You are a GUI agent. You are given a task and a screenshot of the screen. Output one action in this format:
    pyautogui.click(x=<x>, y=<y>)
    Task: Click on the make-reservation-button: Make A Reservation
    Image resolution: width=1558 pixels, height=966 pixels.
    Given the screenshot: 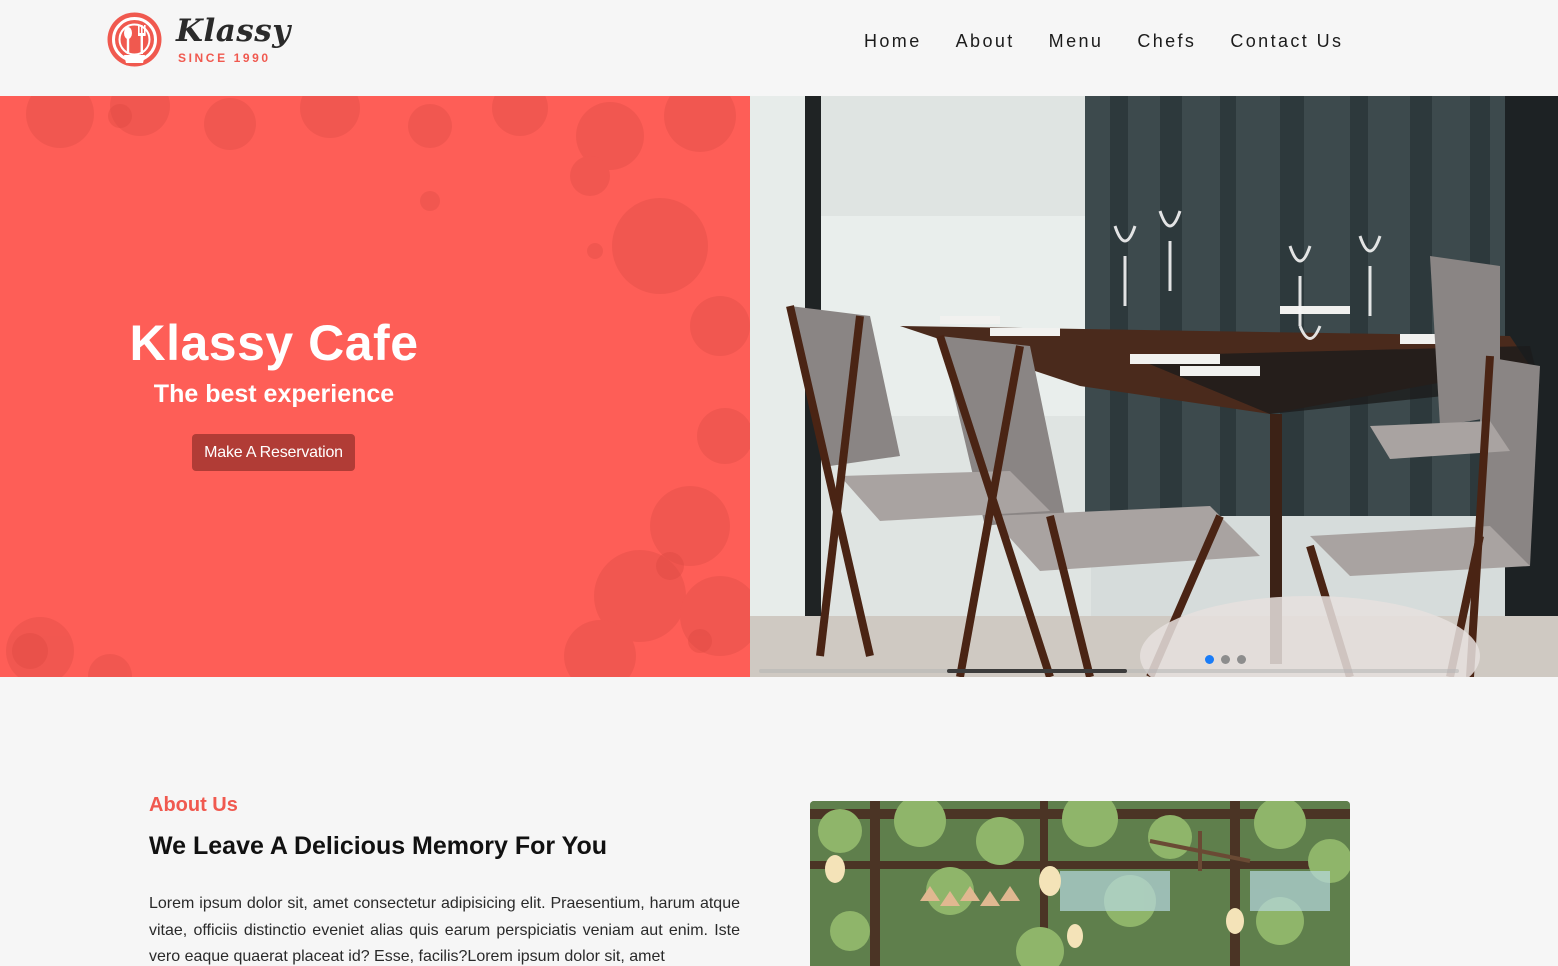 What is the action you would take?
    pyautogui.click(x=273, y=452)
    